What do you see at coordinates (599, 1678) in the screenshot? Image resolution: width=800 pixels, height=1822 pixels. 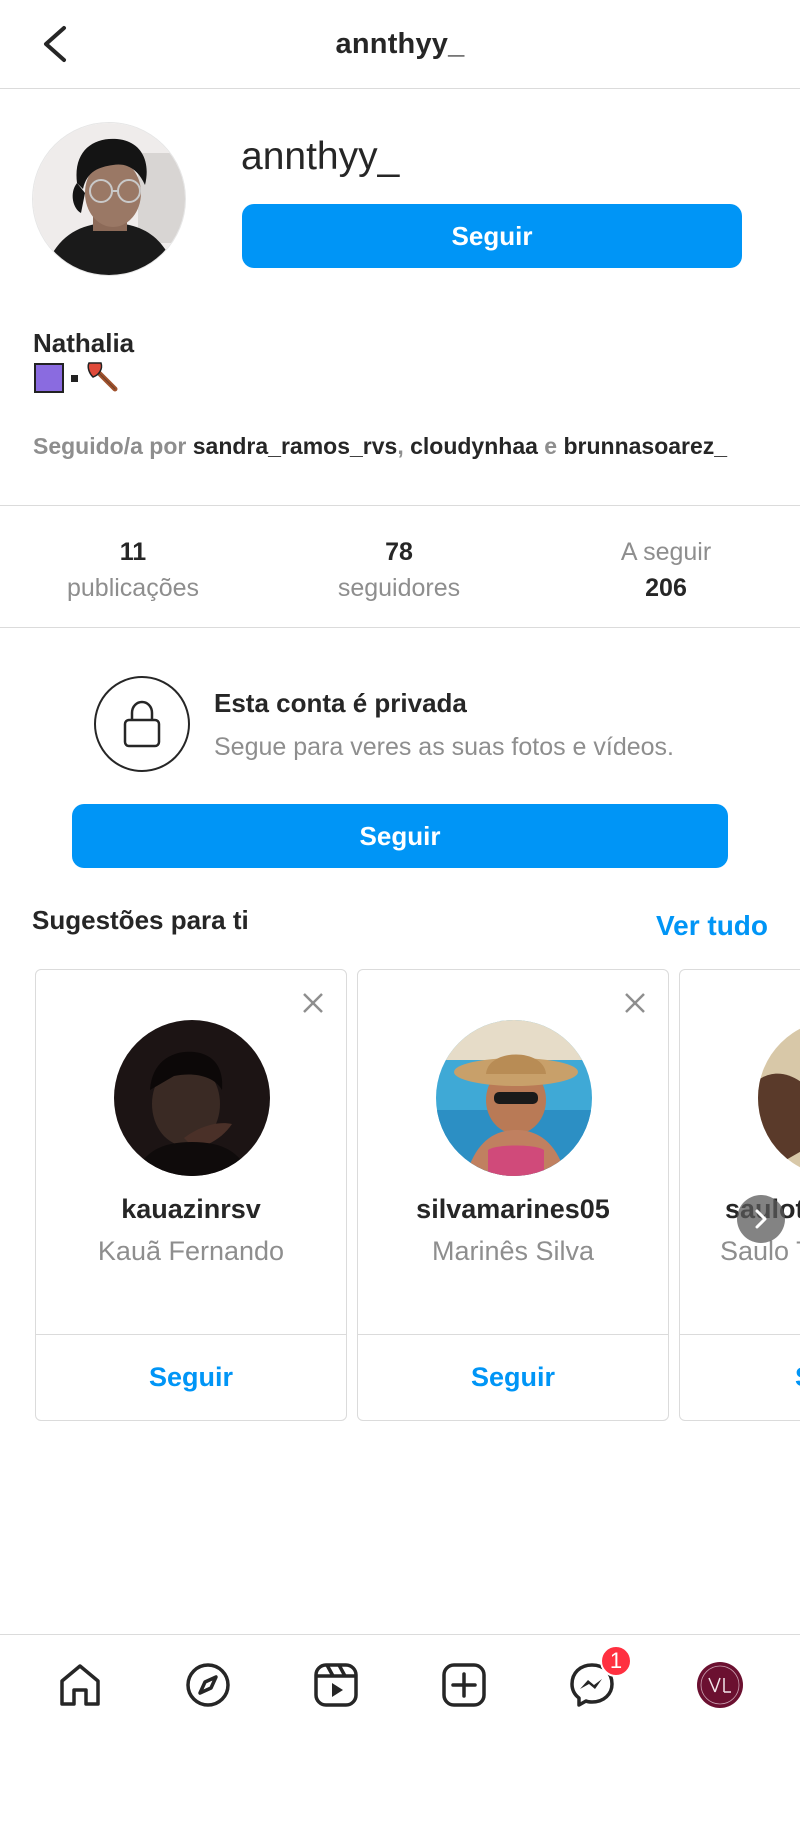 I see `nav-messages: 1` at bounding box center [599, 1678].